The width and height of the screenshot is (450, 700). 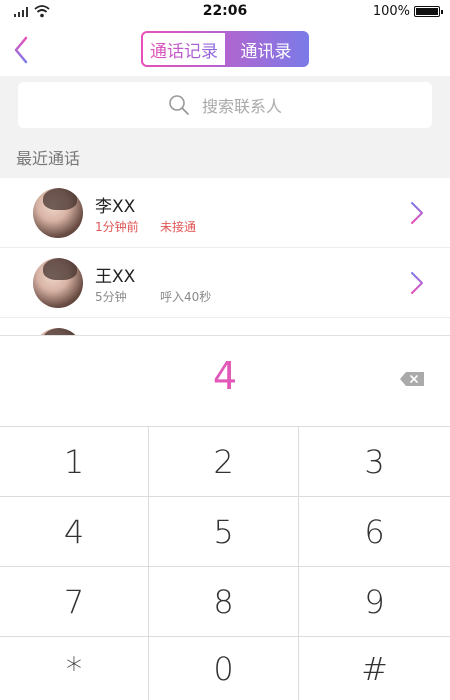 I want to click on key-4: 4, so click(x=74, y=531).